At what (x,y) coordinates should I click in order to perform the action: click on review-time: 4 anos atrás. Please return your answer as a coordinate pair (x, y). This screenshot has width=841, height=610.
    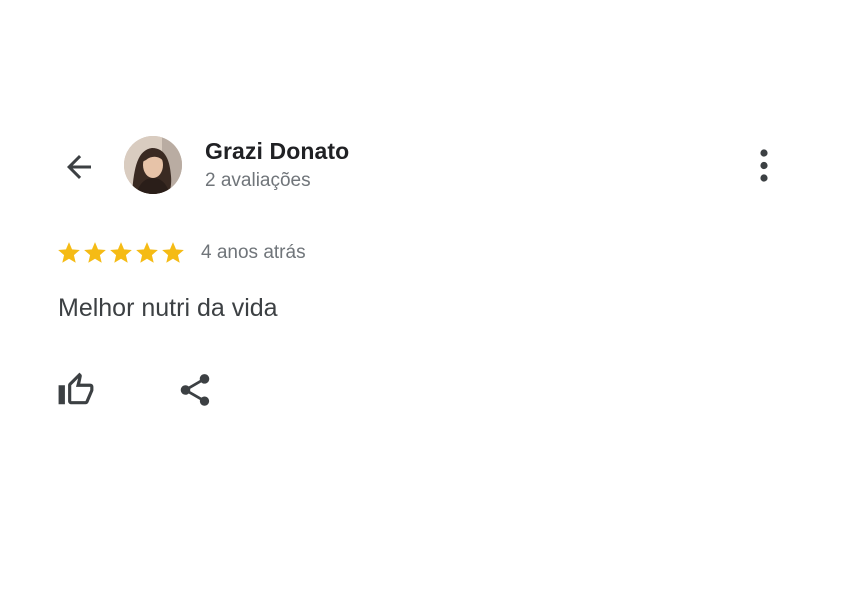
    Looking at the image, I should click on (253, 252).